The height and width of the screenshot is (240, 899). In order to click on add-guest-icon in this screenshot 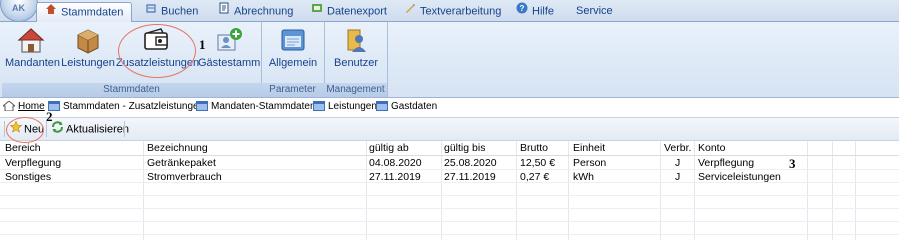, I will do `click(229, 40)`.